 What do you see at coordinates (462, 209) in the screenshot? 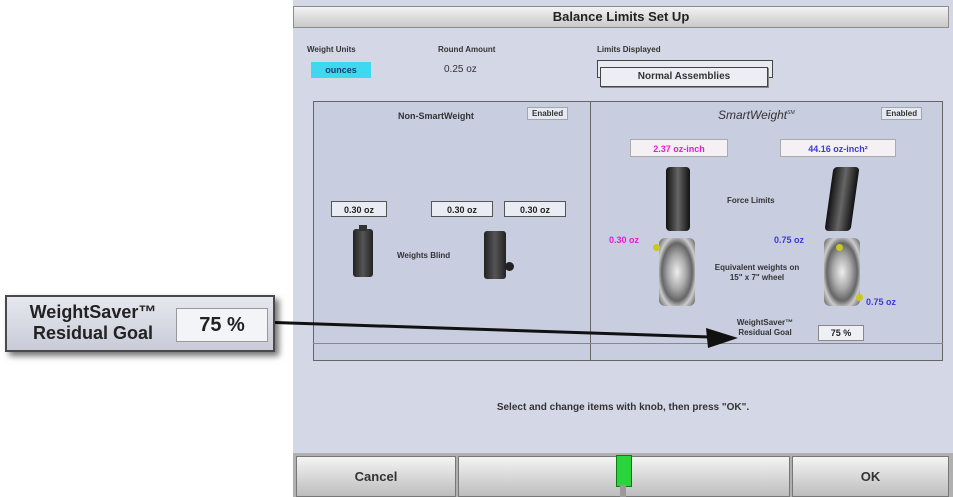
I see `non-sw-weight-2: 0.30 oz` at bounding box center [462, 209].